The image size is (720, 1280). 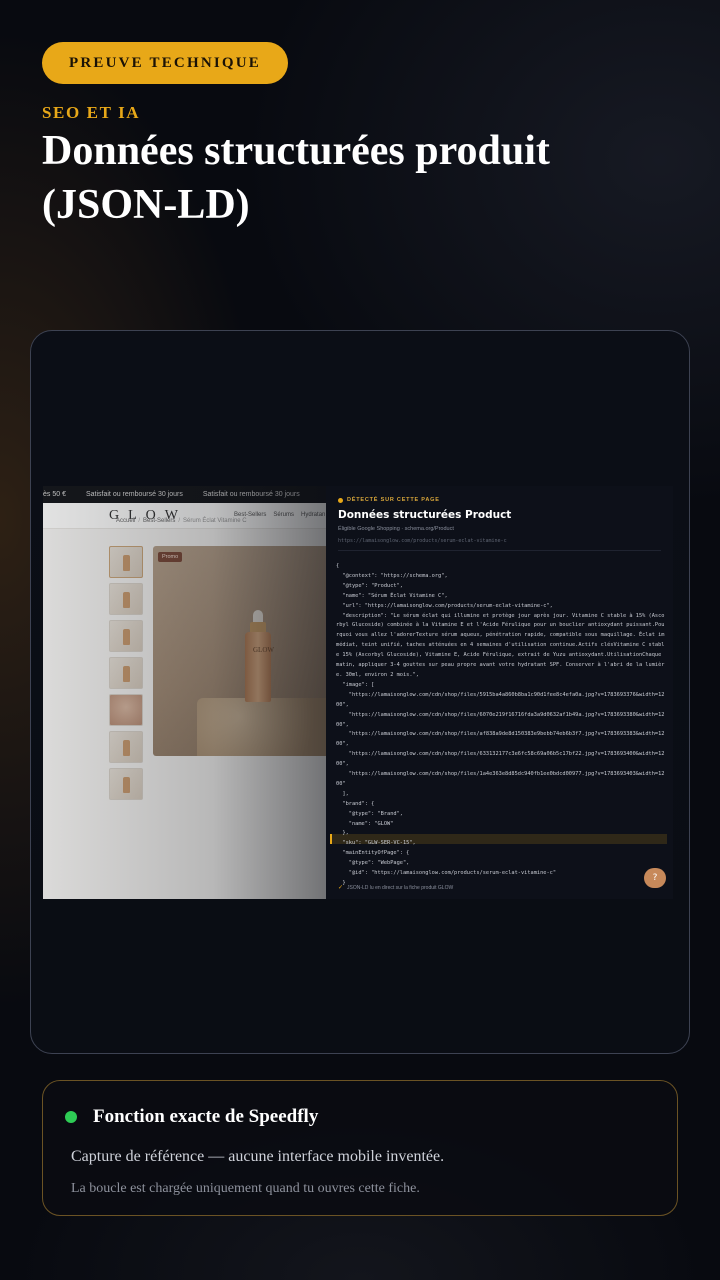 What do you see at coordinates (125, 521) in the screenshot?
I see `breadcrumb-home: Accueil` at bounding box center [125, 521].